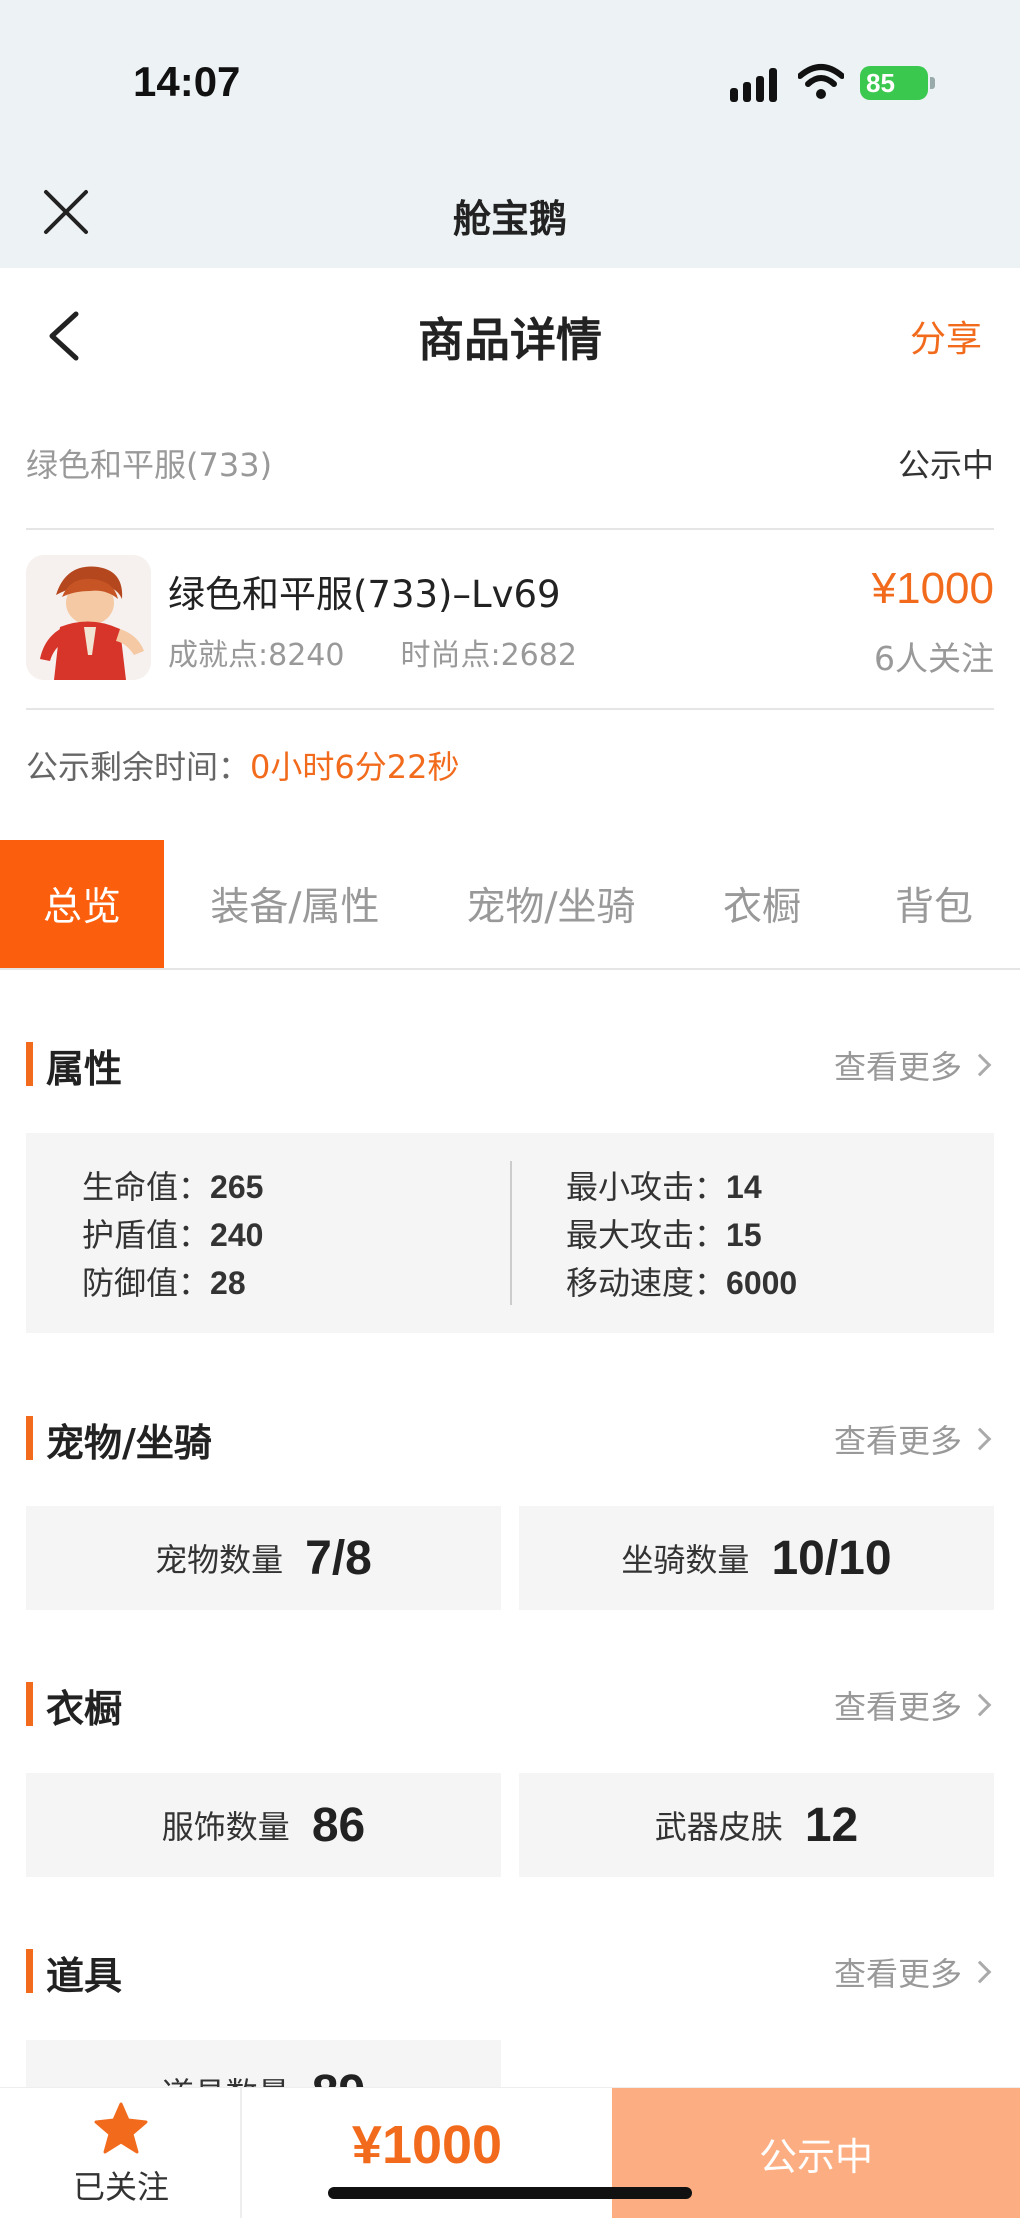  What do you see at coordinates (934, 904) in the screenshot?
I see `tab-backpack: 背包` at bounding box center [934, 904].